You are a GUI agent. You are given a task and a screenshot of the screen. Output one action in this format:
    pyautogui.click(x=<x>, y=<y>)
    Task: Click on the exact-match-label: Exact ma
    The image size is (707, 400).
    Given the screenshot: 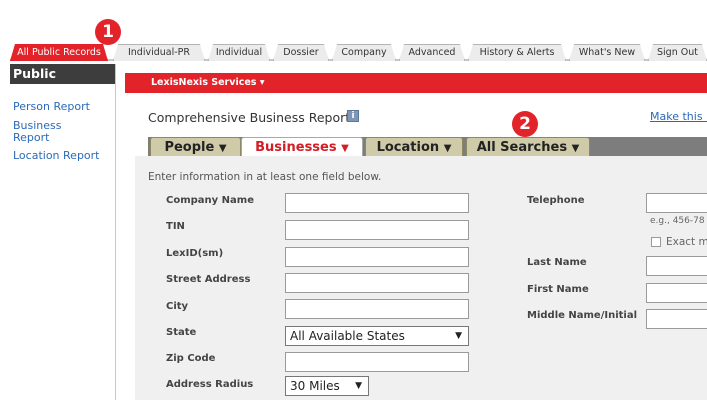 What is the action you would take?
    pyautogui.click(x=686, y=242)
    